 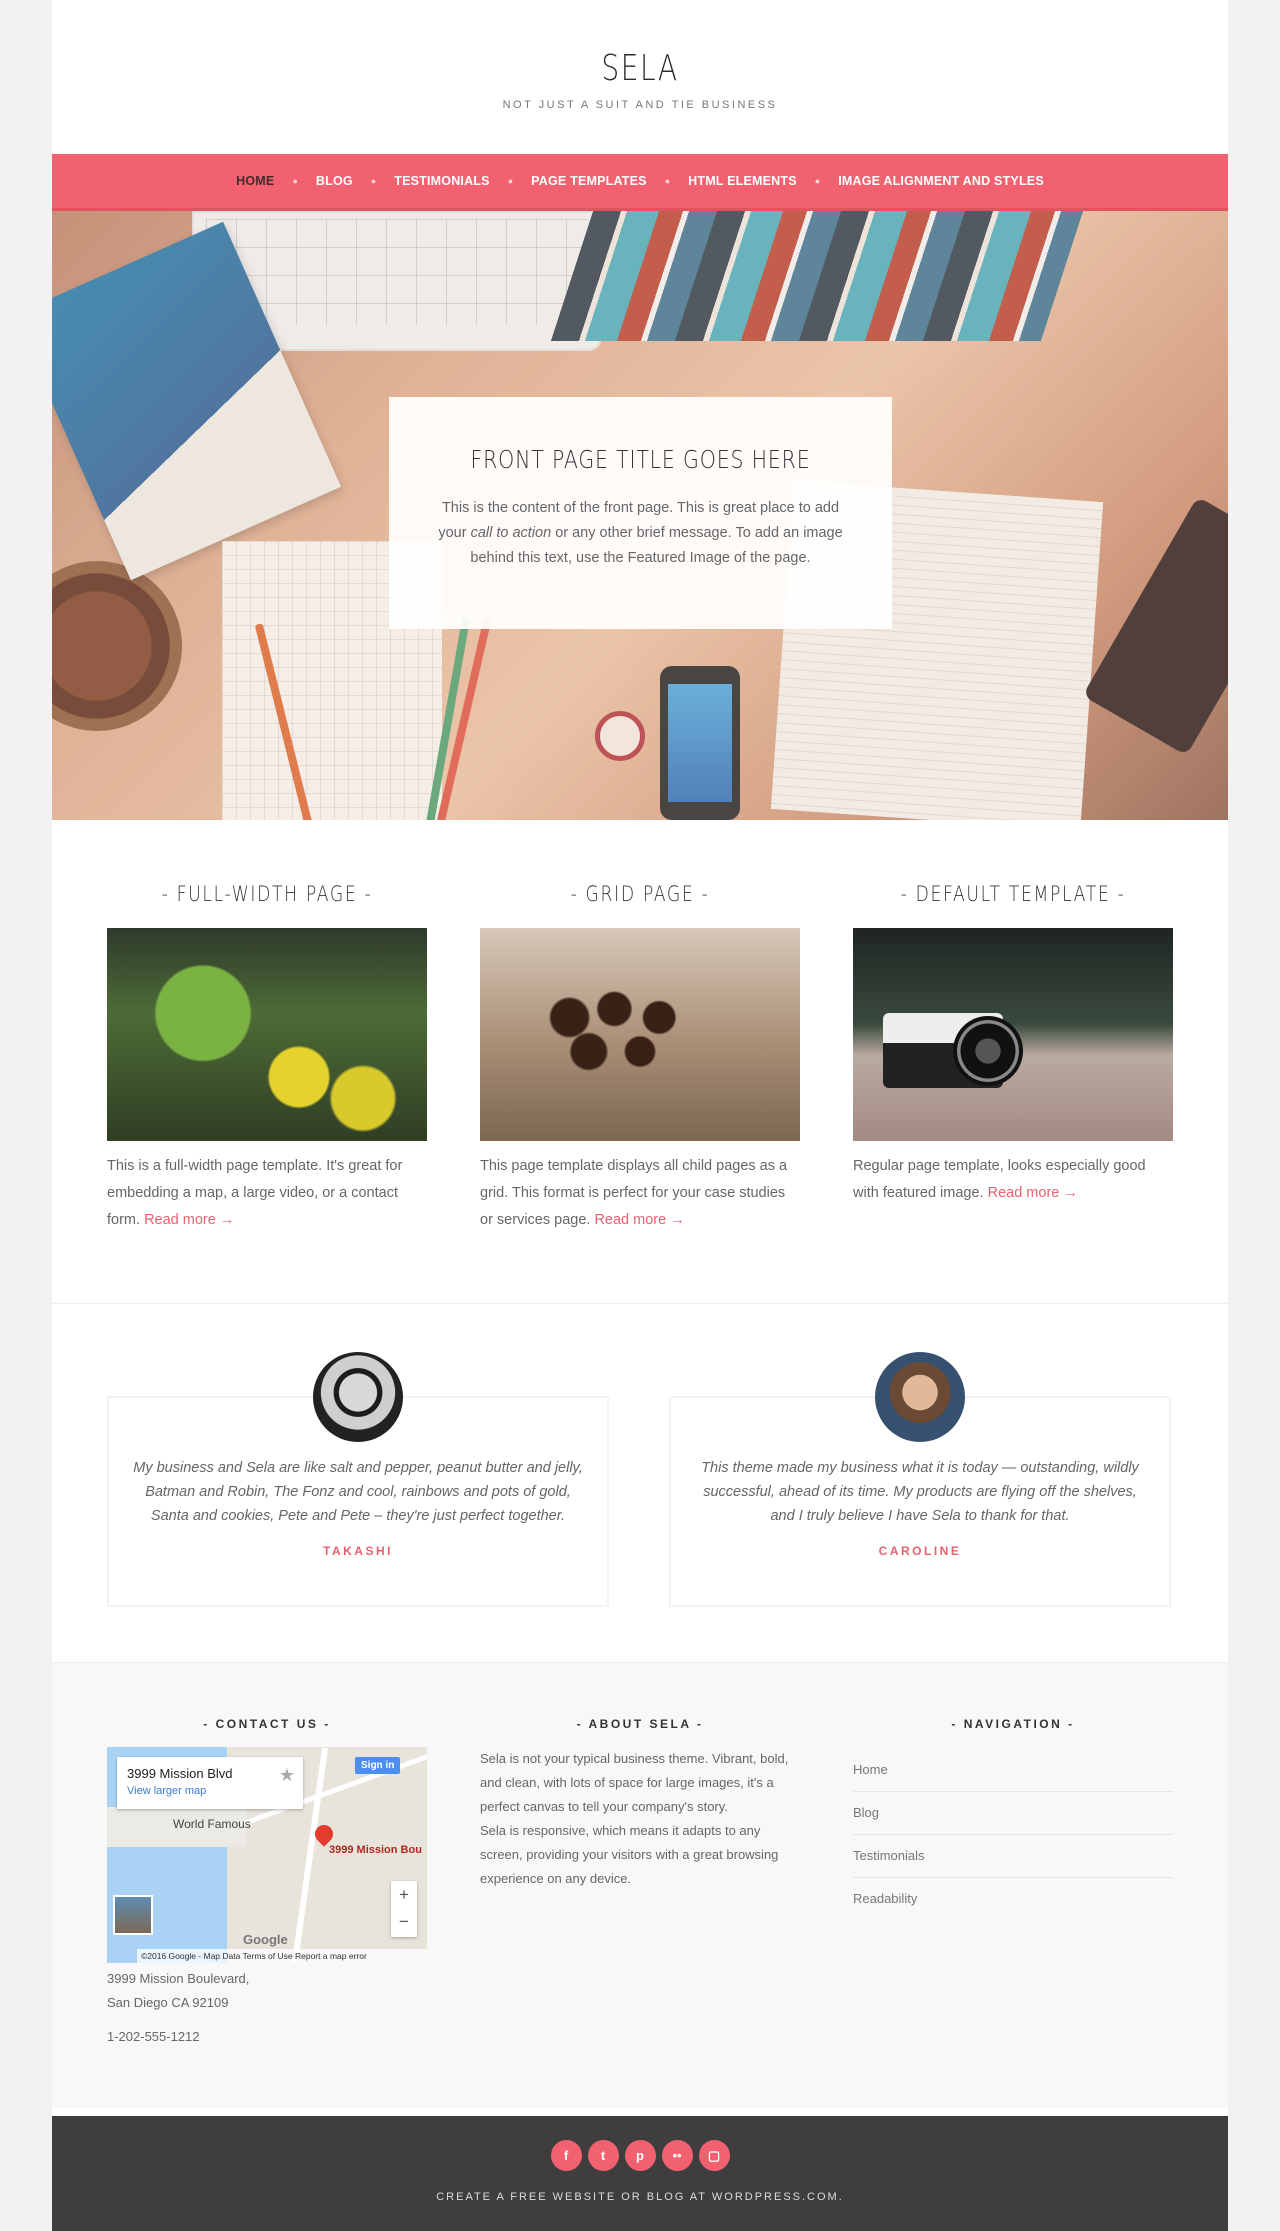 I want to click on feature-image-flowers, so click(x=267, y=1034).